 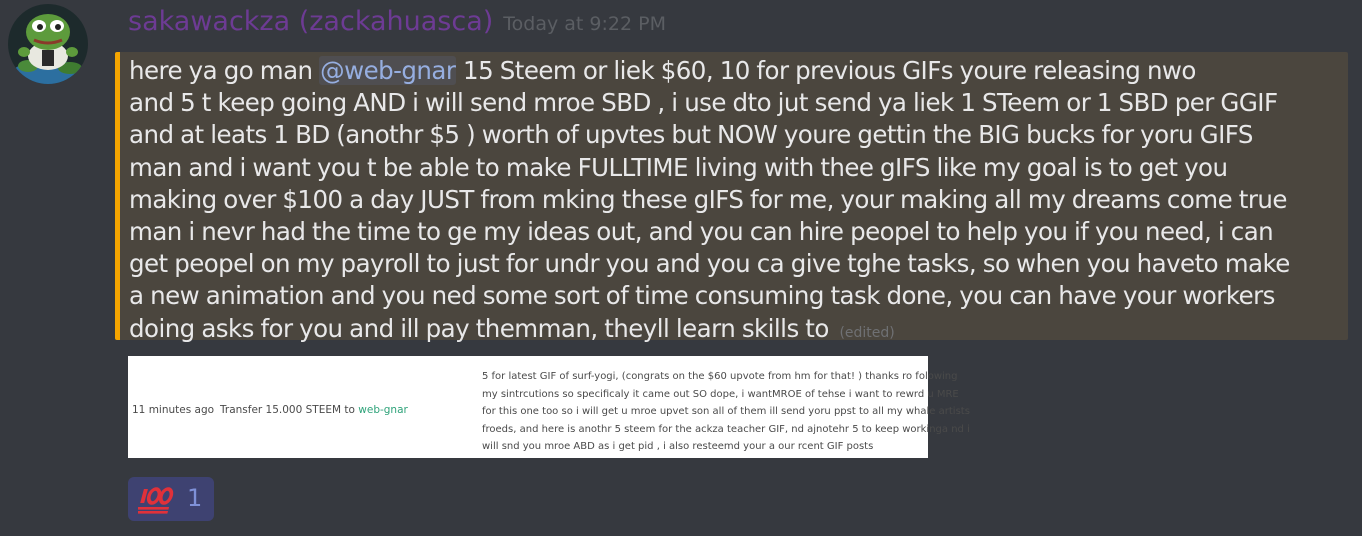 I want to click on message-text: here ya go man, so click(x=224, y=70).